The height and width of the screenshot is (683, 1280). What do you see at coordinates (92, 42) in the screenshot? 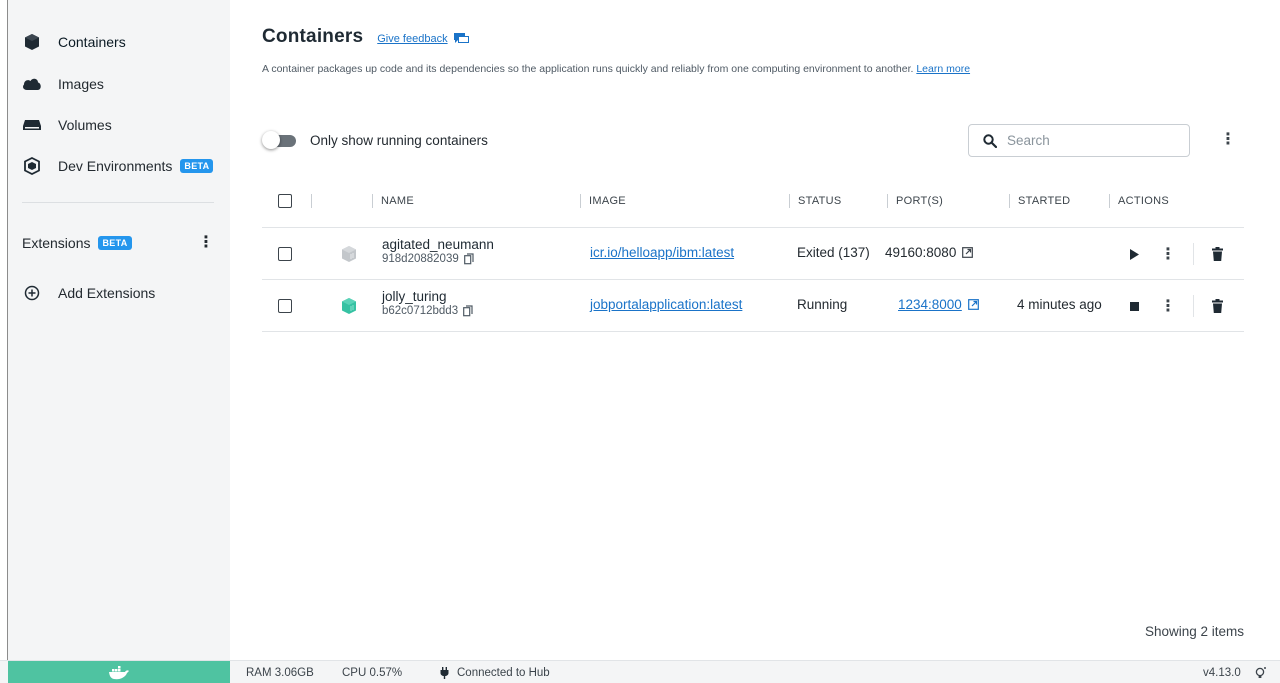
I see `sidebar-item-label: Containers` at bounding box center [92, 42].